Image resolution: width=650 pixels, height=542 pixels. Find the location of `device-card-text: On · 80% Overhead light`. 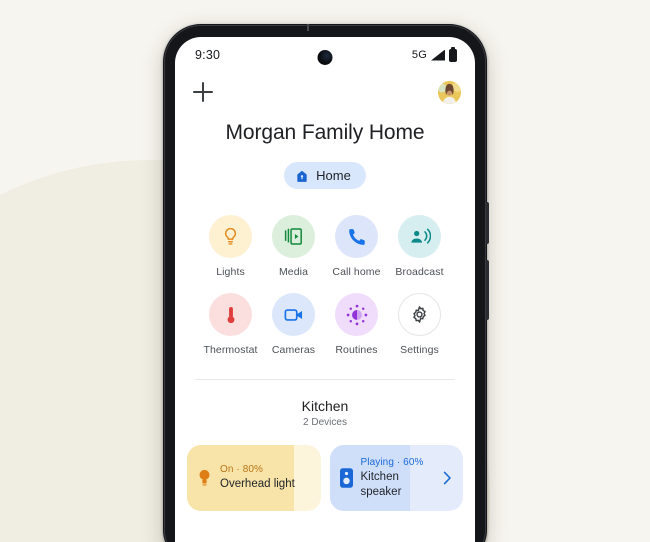

device-card-text: On · 80% Overhead light is located at coordinates (265, 477).